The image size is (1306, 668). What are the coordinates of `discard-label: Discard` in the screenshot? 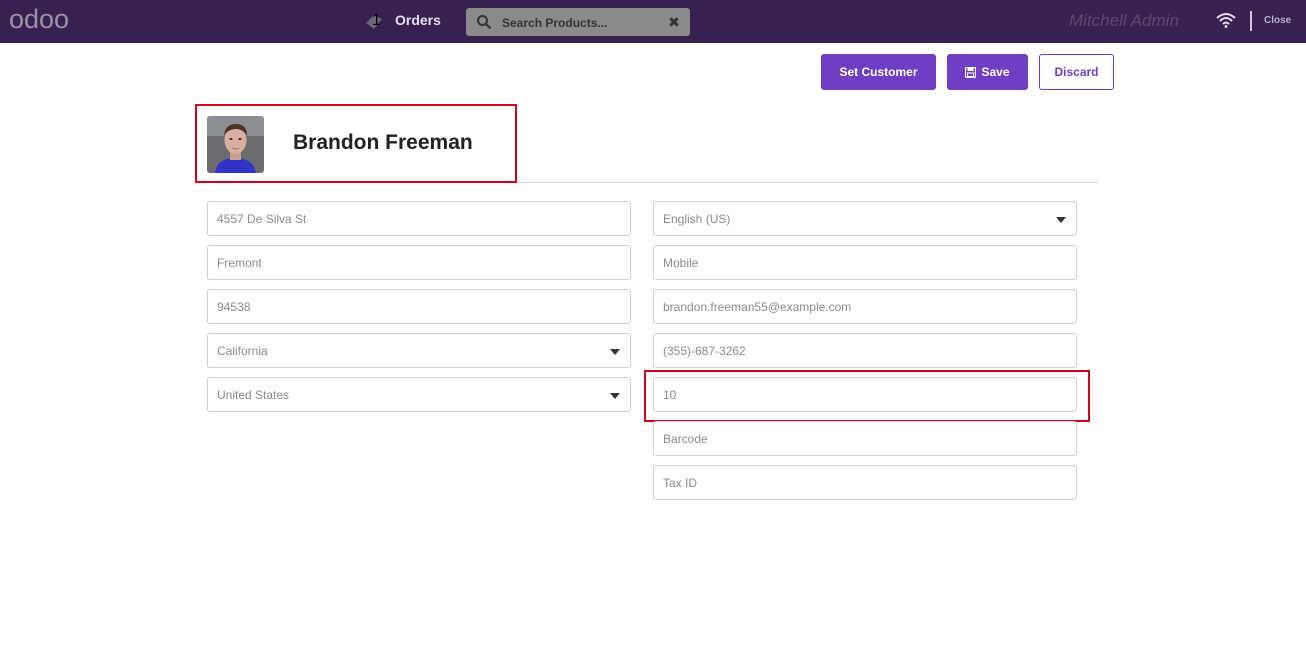 It's located at (1076, 72).